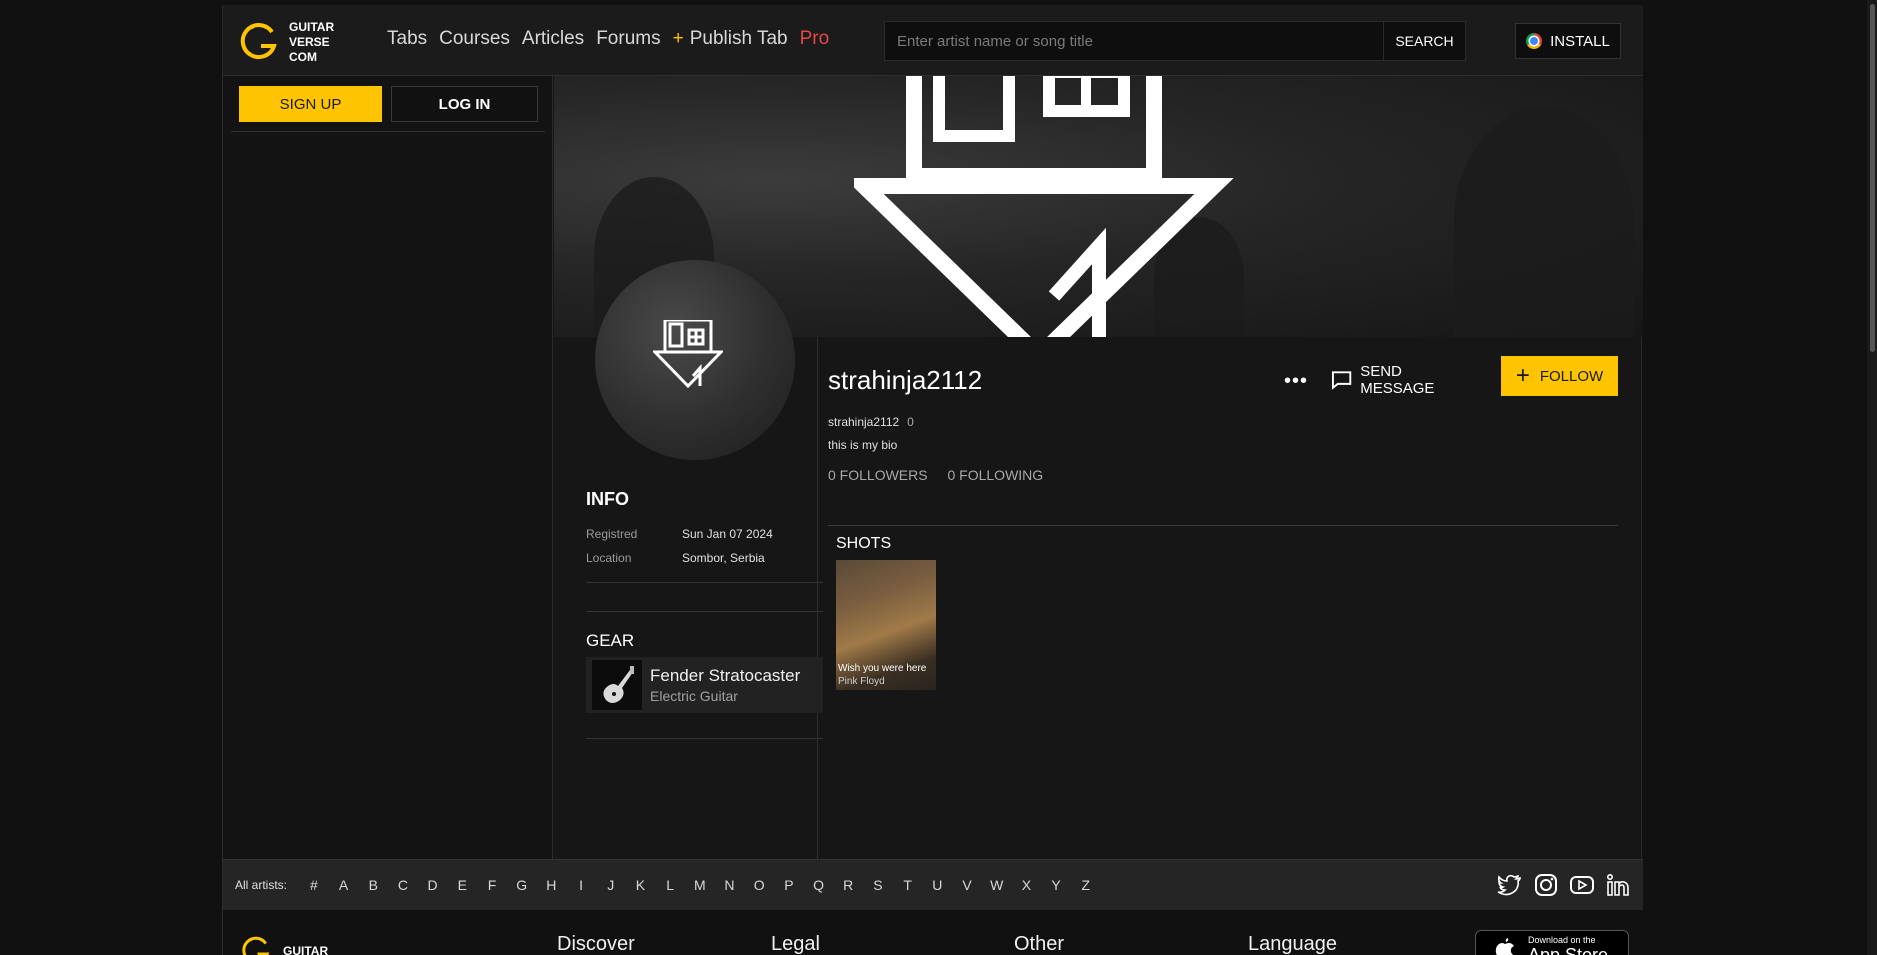 This screenshot has width=1877, height=955. Describe the element at coordinates (675, 558) in the screenshot. I see `location-row: Location Sombor, Serbia` at that location.